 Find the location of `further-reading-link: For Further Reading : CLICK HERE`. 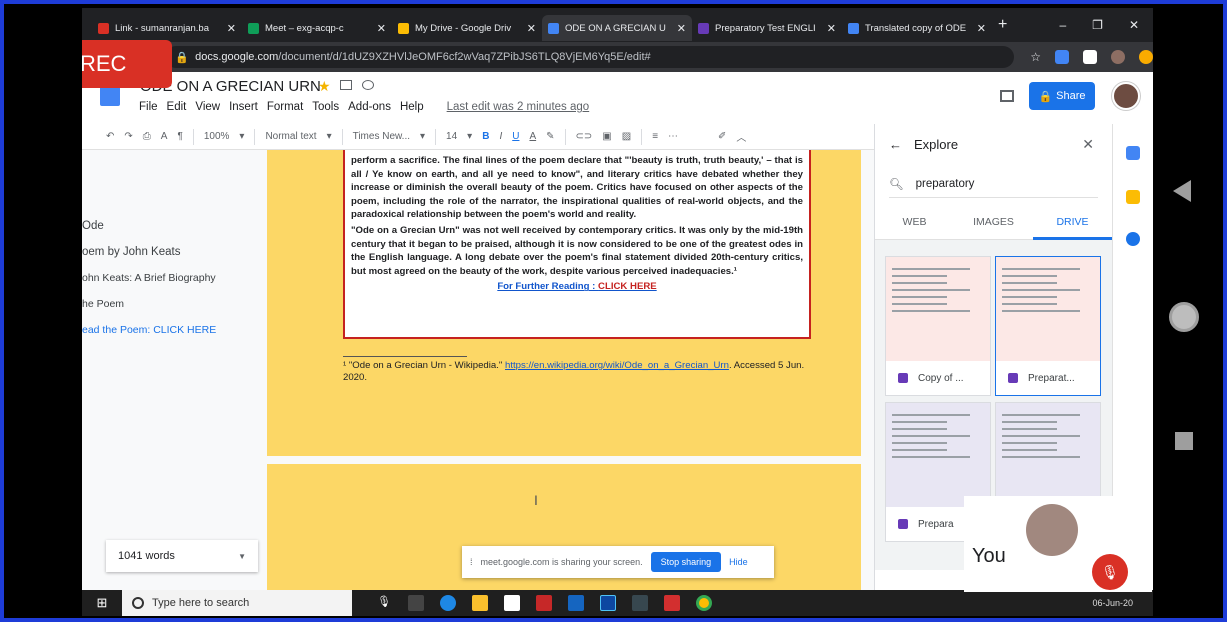

further-reading-link: For Further Reading : CLICK HERE is located at coordinates (577, 287).